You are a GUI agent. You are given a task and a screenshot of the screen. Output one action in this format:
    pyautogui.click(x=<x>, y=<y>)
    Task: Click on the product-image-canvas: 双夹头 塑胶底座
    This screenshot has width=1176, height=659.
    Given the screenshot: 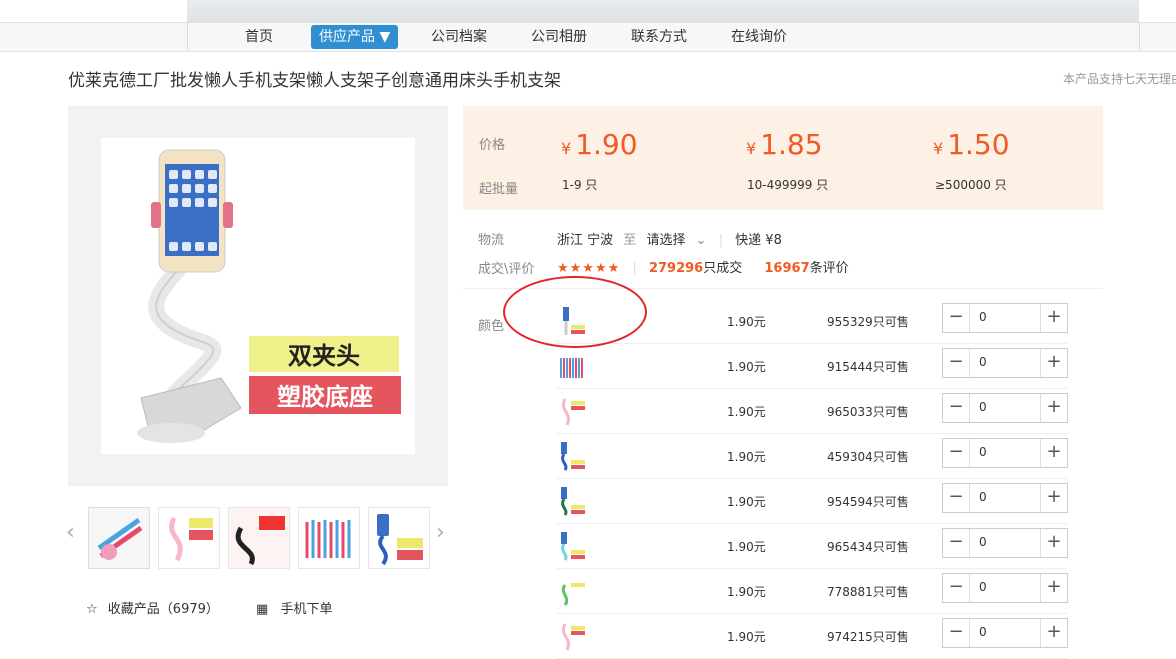 What is the action you would take?
    pyautogui.click(x=258, y=296)
    